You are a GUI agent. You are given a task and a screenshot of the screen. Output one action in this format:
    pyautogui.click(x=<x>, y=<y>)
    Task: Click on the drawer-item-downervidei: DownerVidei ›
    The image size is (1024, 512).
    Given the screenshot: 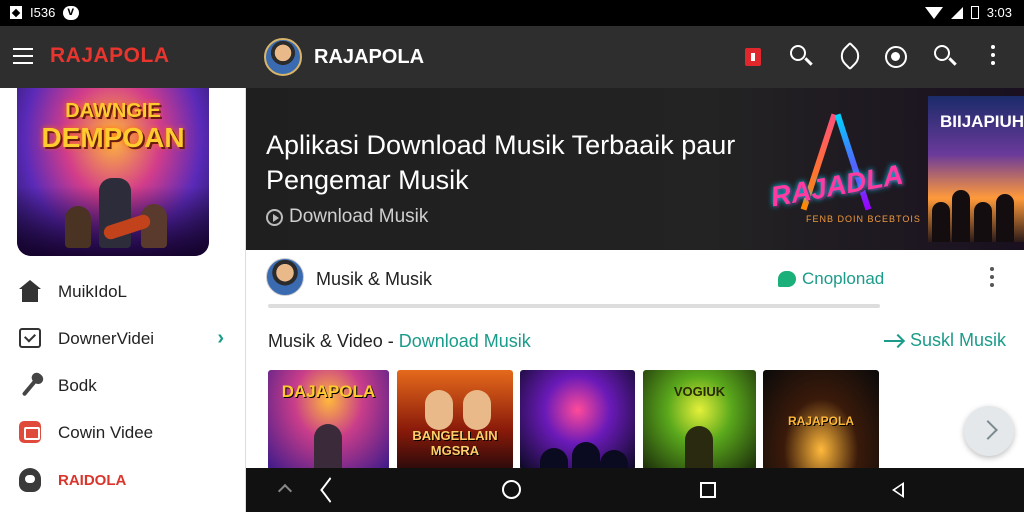 What is the action you would take?
    pyautogui.click(x=123, y=340)
    